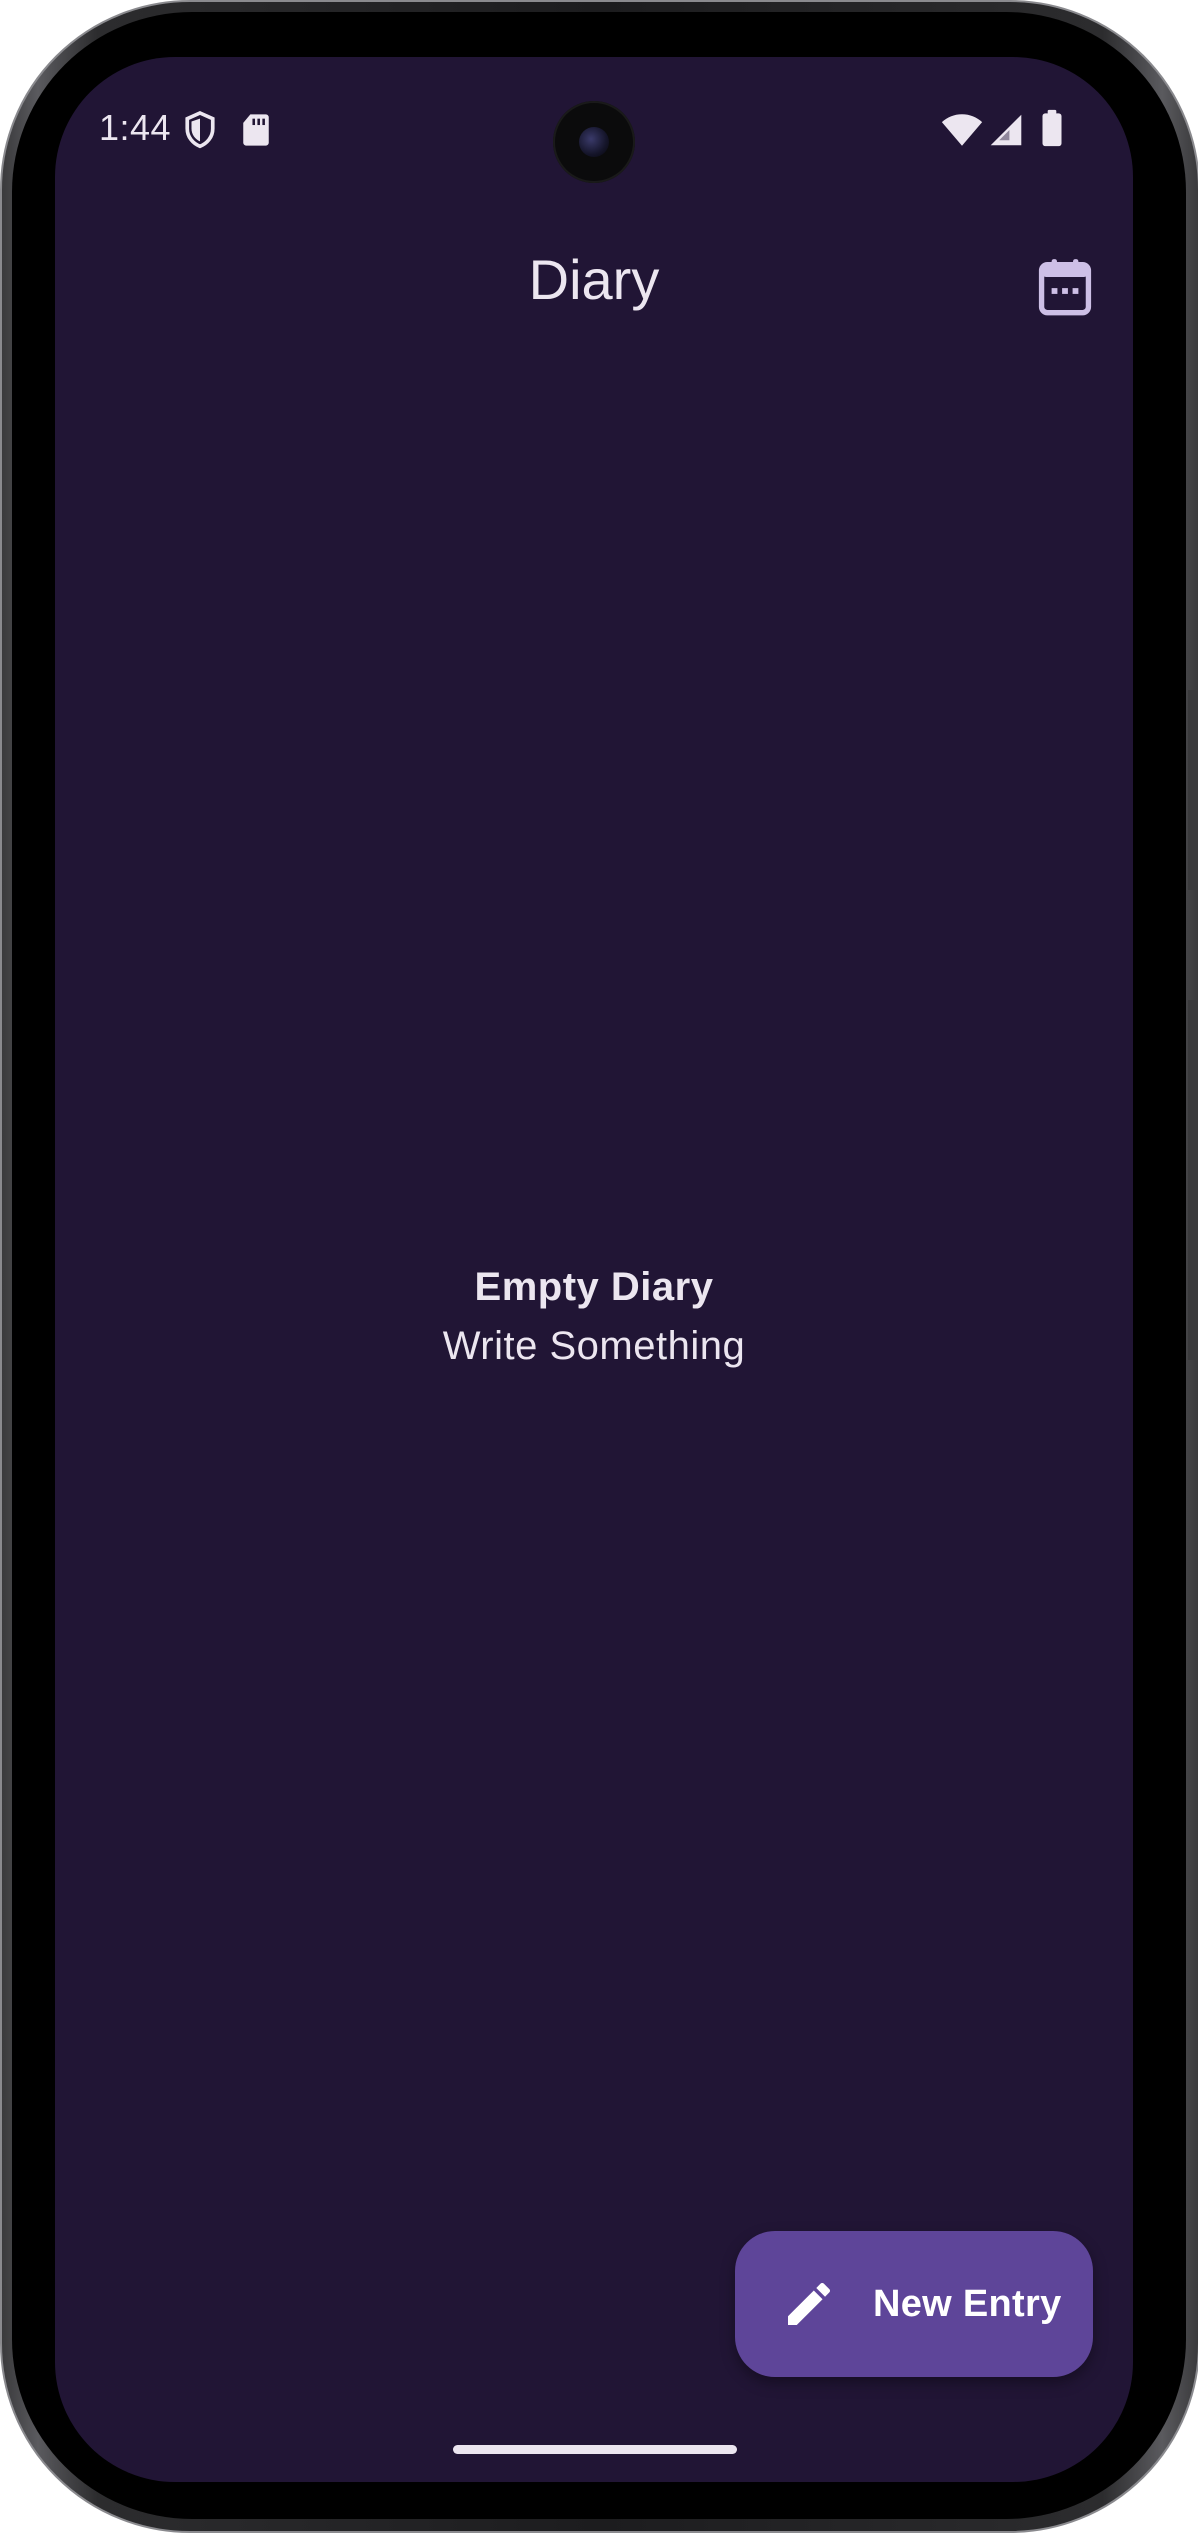  Describe the element at coordinates (967, 2304) in the screenshot. I see `new-entry-label: New Entry` at that location.